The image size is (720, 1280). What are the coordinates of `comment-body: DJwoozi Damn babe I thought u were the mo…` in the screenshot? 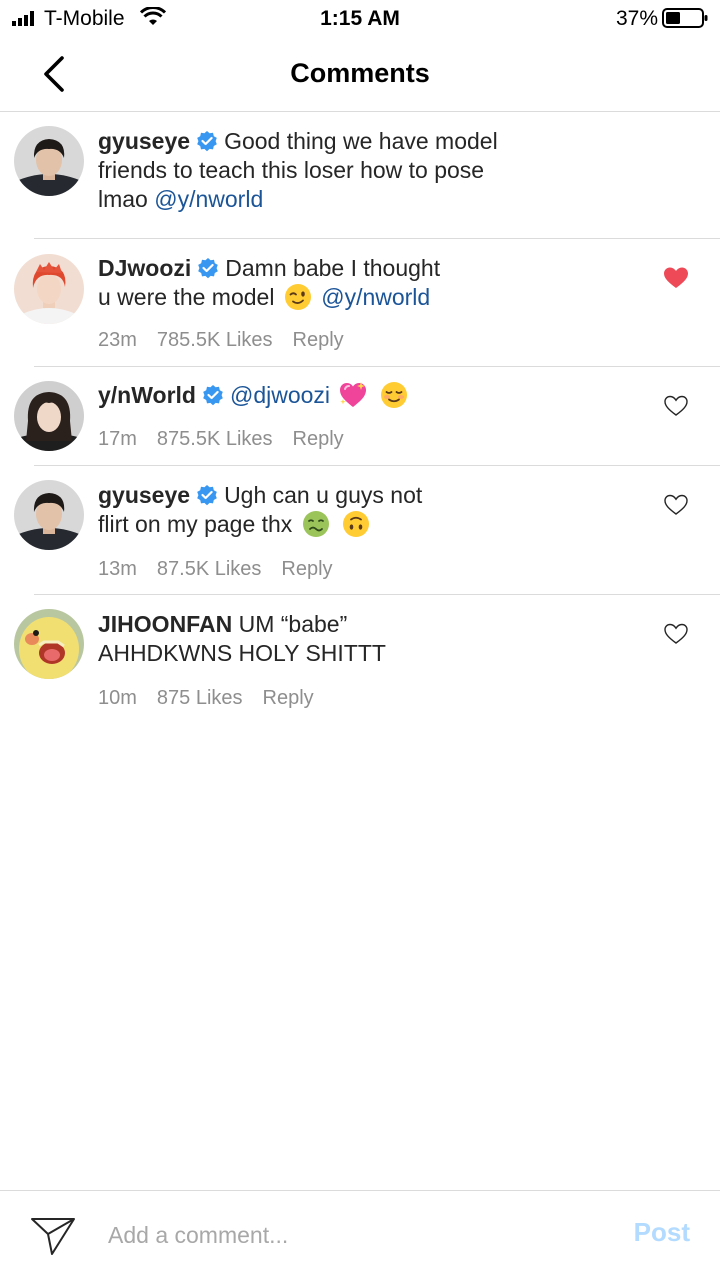 It's located at (328, 283).